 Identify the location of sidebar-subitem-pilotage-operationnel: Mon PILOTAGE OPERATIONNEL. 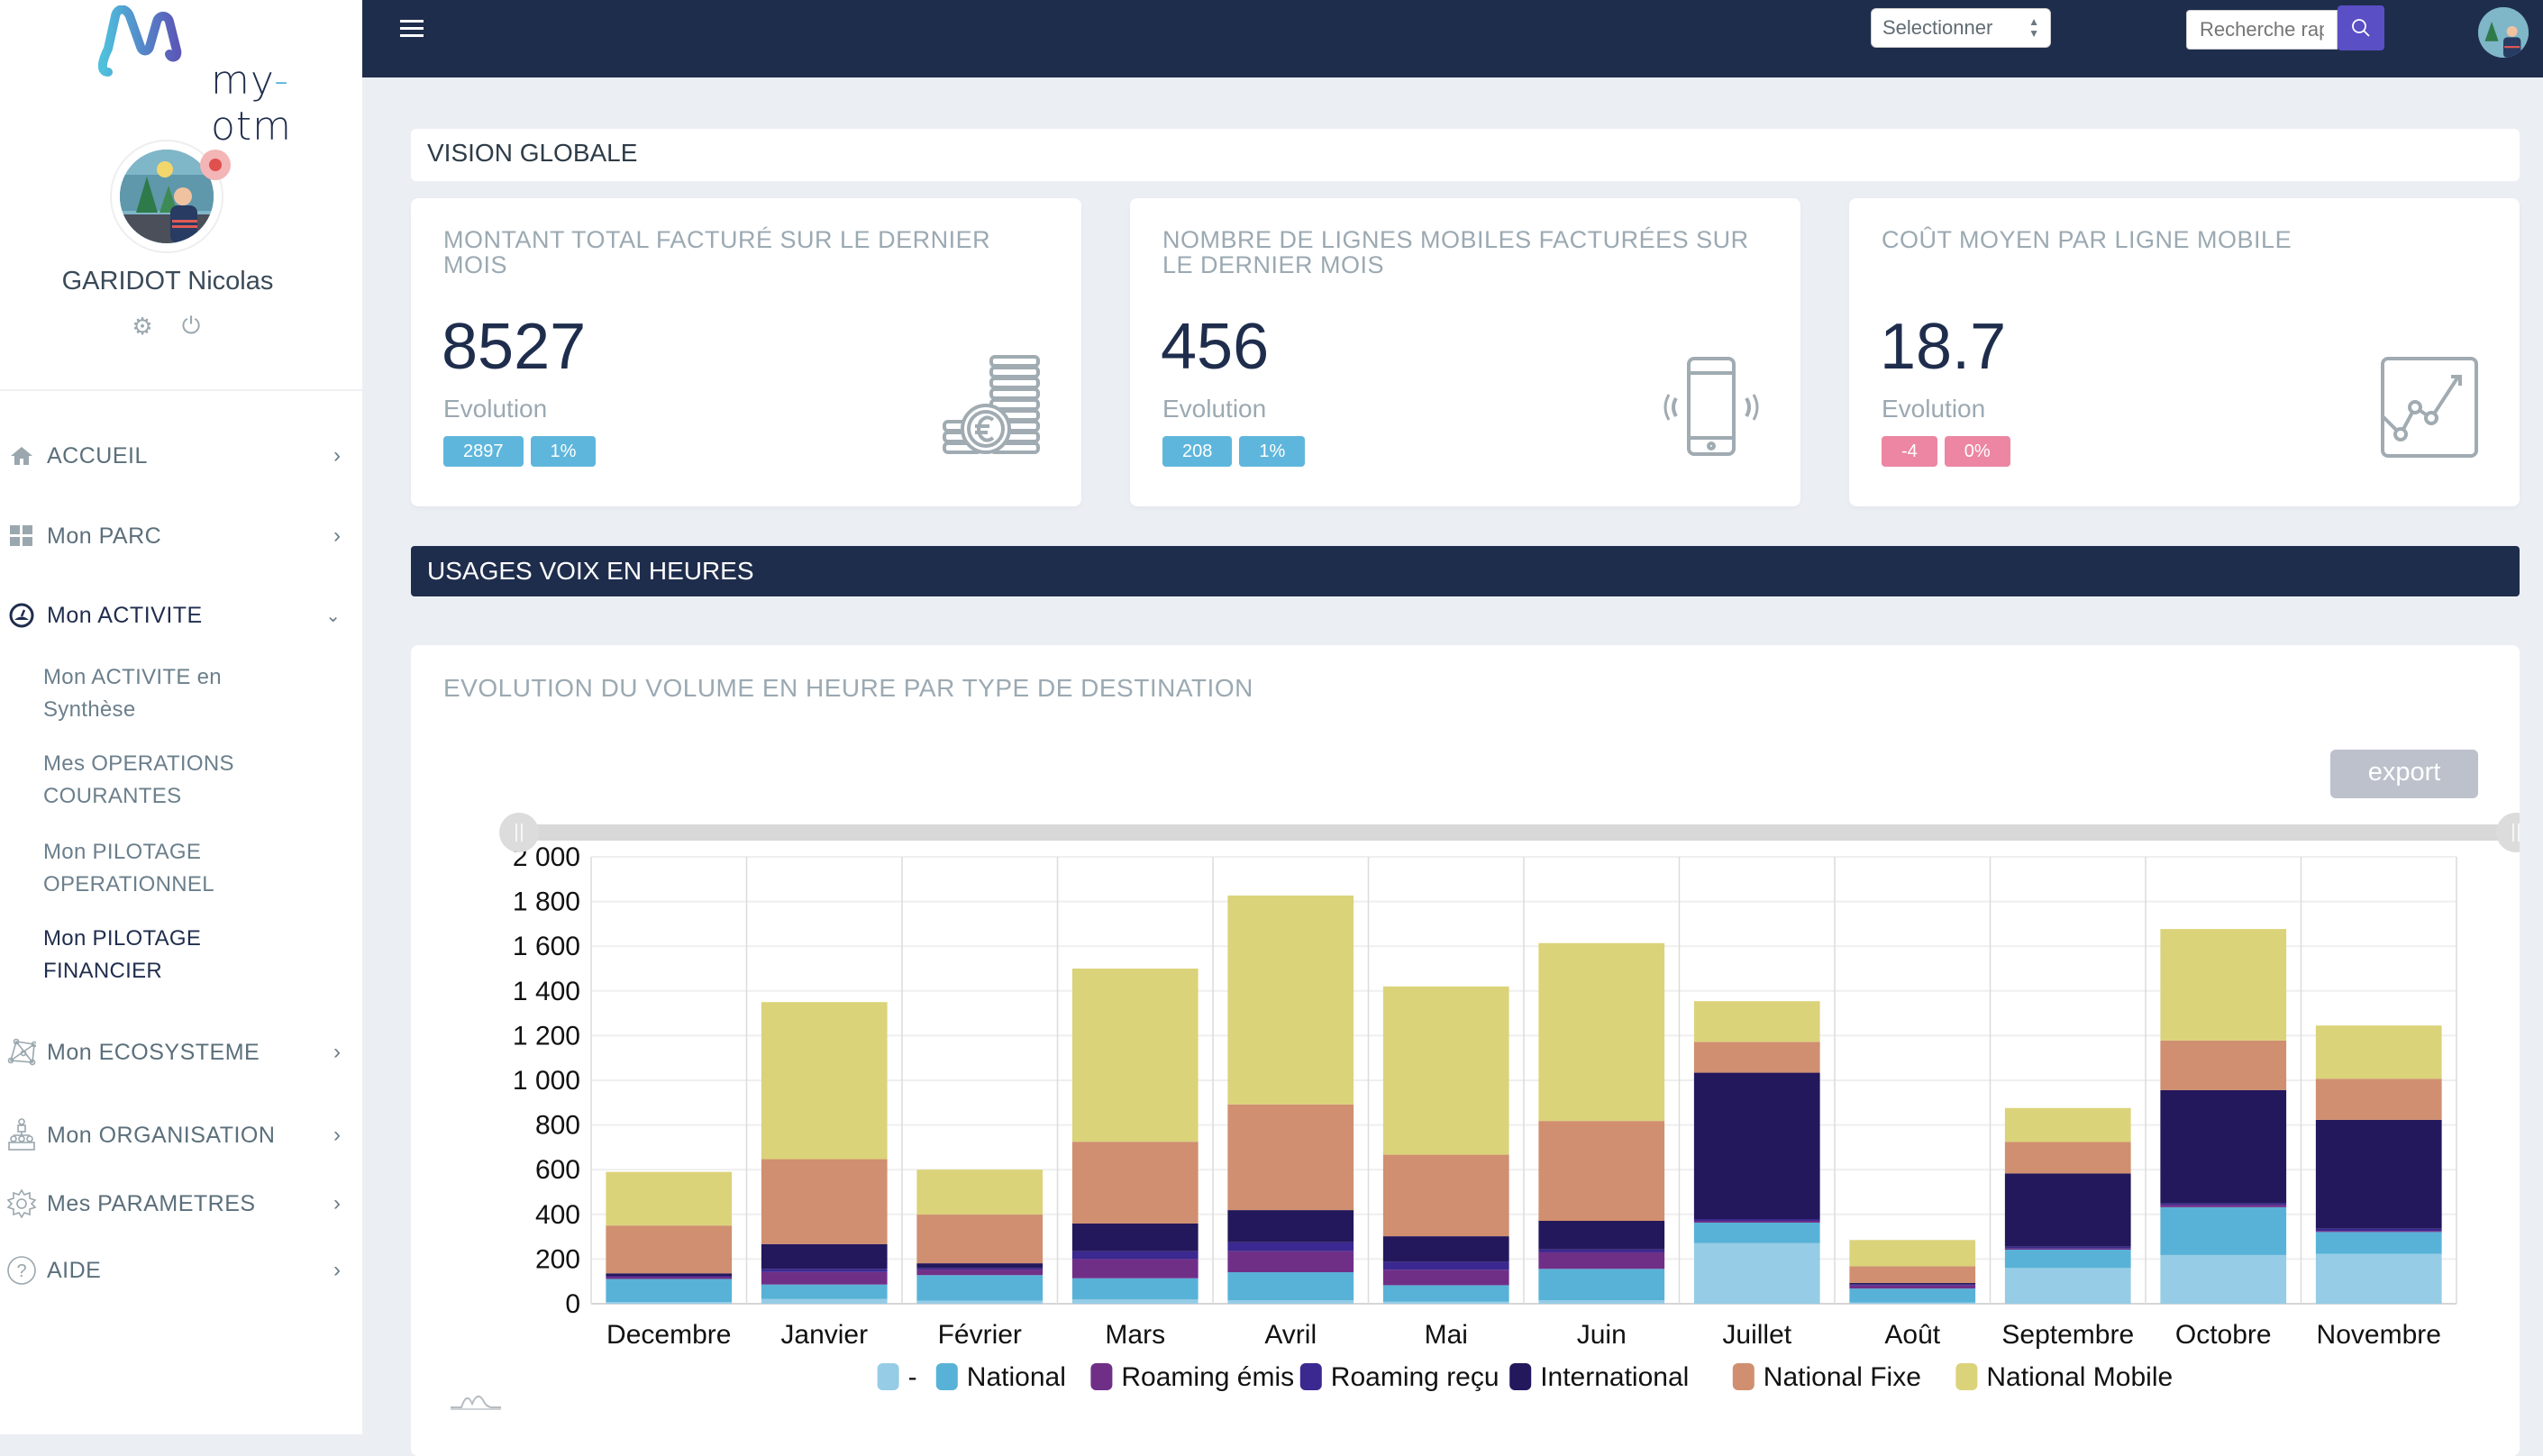
(187, 869).